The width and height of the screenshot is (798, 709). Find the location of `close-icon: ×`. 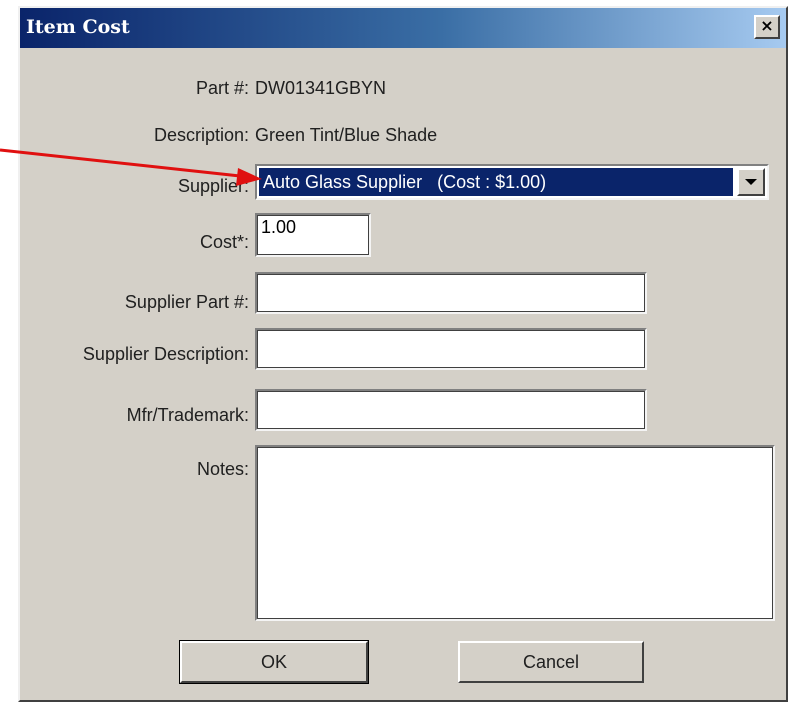

close-icon: × is located at coordinates (767, 25).